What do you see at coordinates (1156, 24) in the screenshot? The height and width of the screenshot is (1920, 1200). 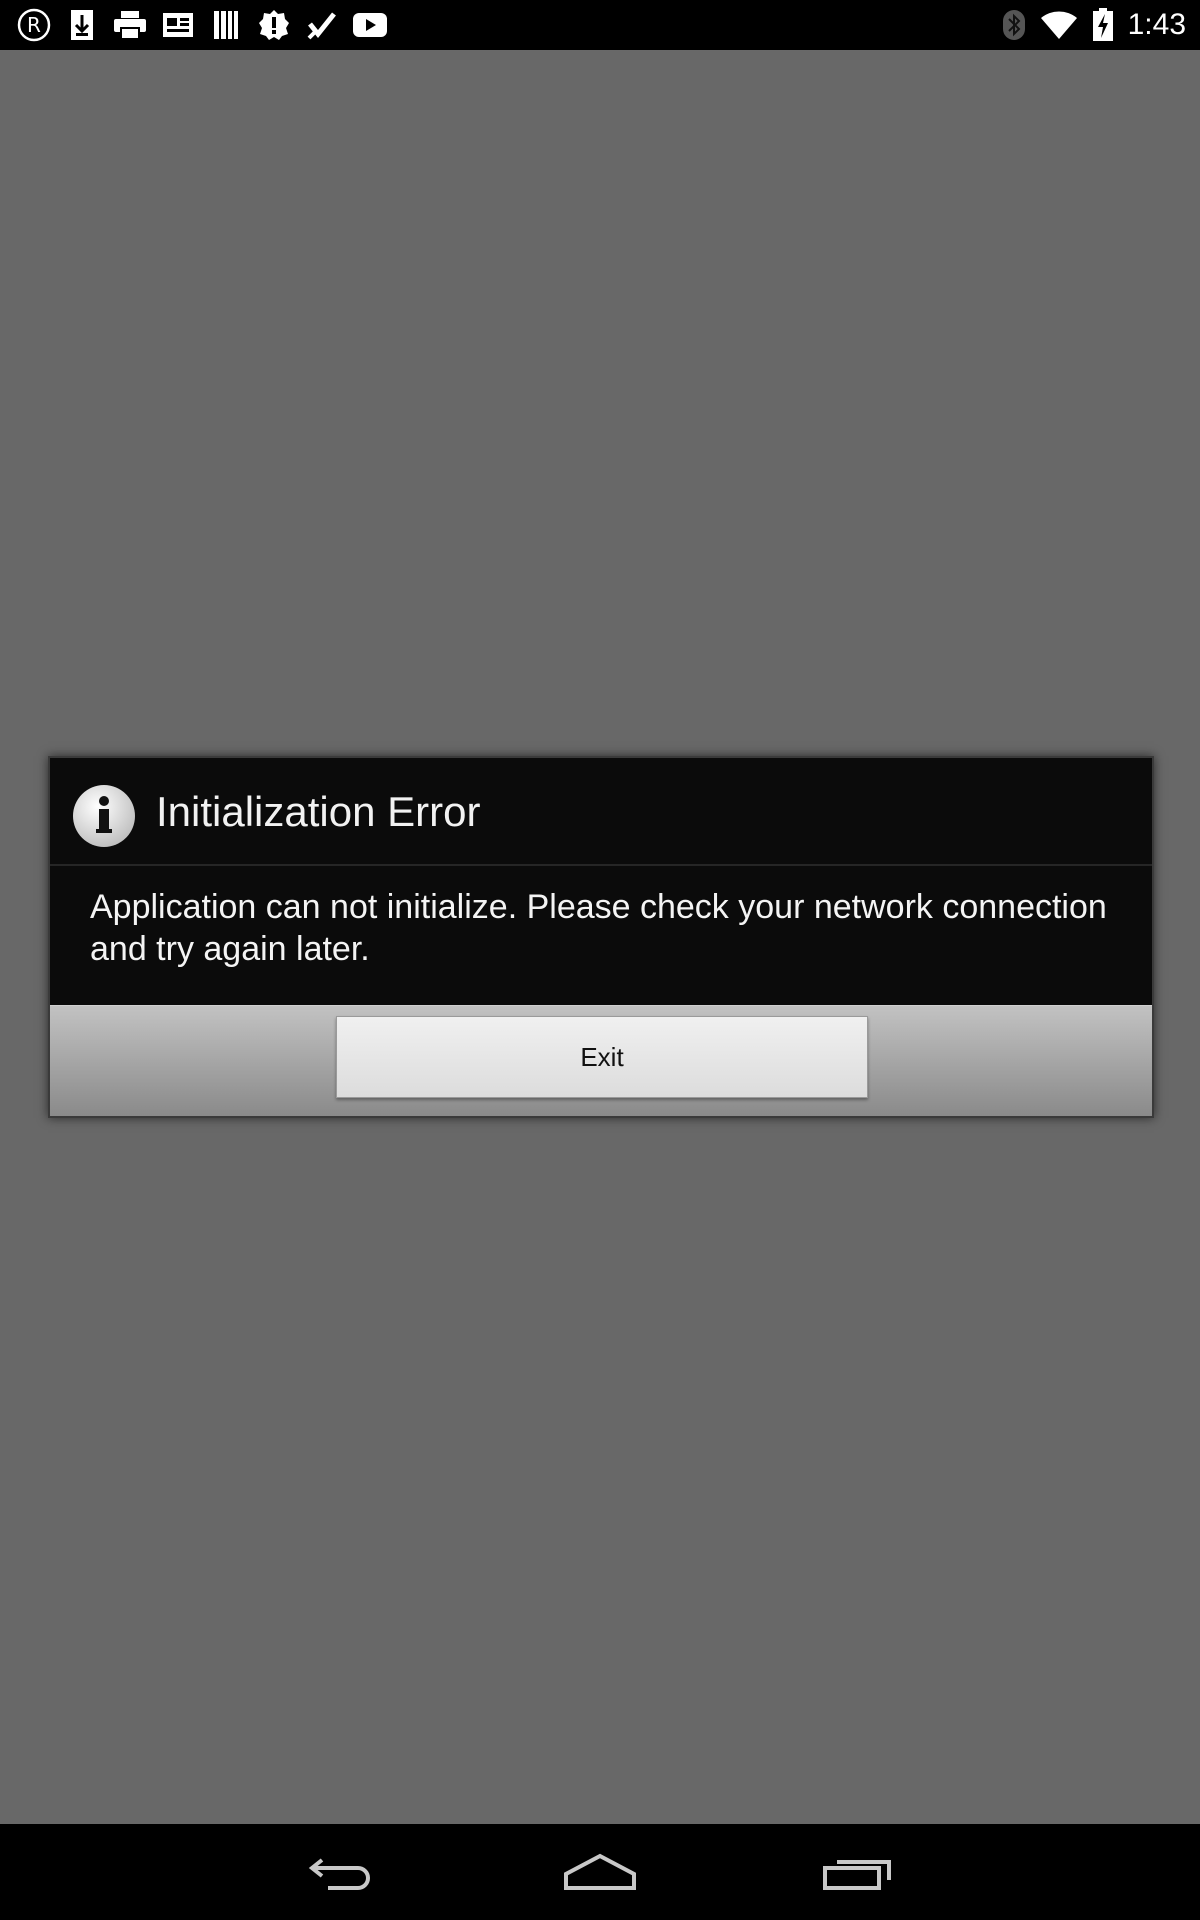 I see `clock: 1:43` at bounding box center [1156, 24].